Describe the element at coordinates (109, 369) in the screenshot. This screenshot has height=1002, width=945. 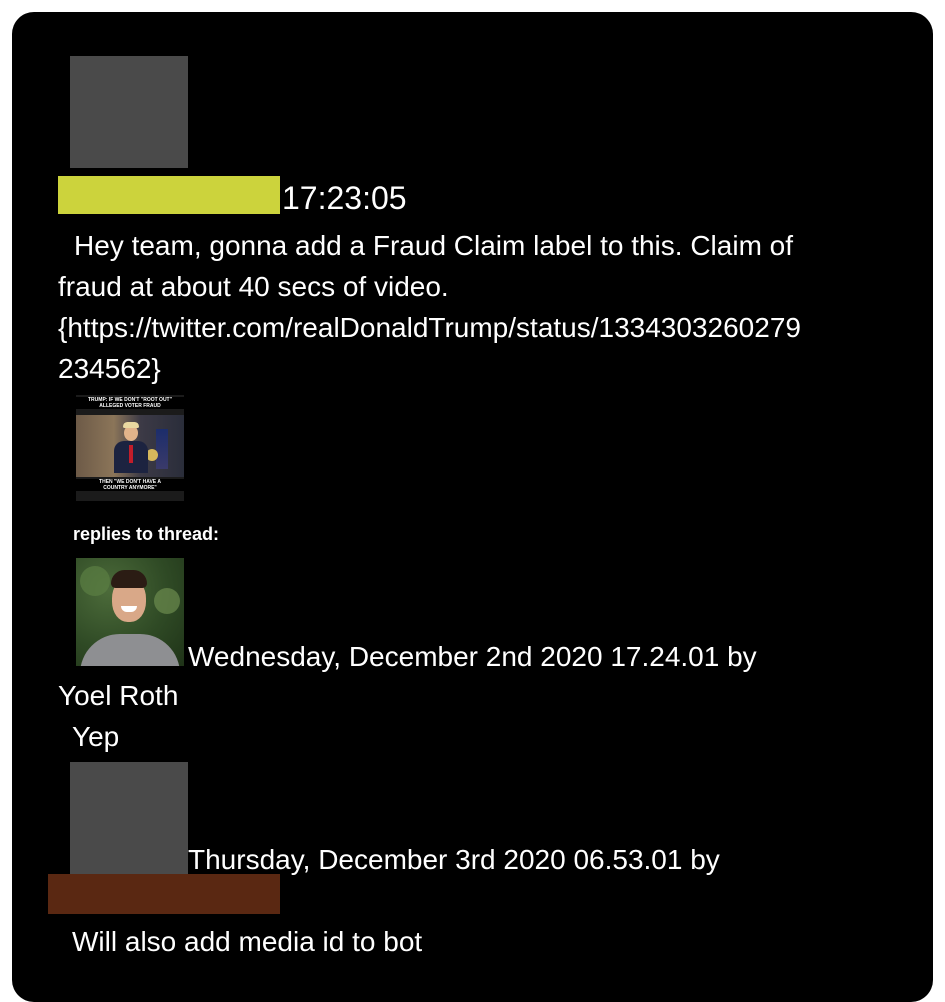
I see `tweet-link-continued: 234562}` at that location.